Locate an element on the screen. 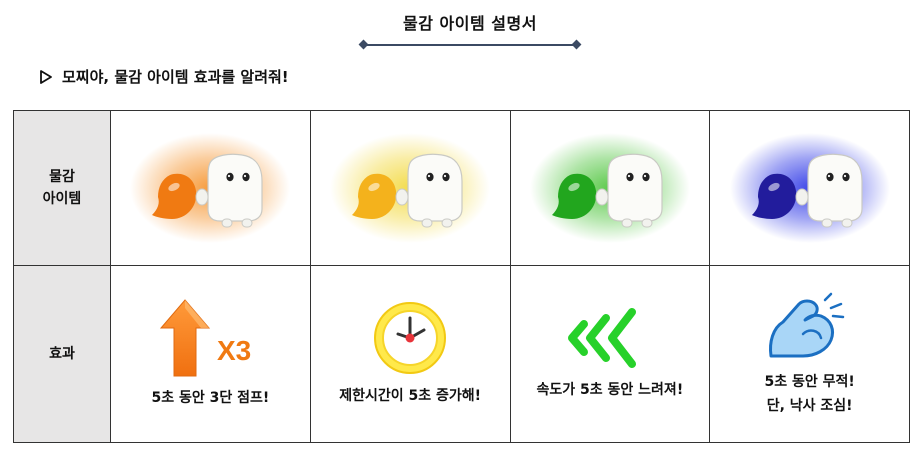  effect-cell-jump: X3 5초 동안 3단 점프! is located at coordinates (210, 354).